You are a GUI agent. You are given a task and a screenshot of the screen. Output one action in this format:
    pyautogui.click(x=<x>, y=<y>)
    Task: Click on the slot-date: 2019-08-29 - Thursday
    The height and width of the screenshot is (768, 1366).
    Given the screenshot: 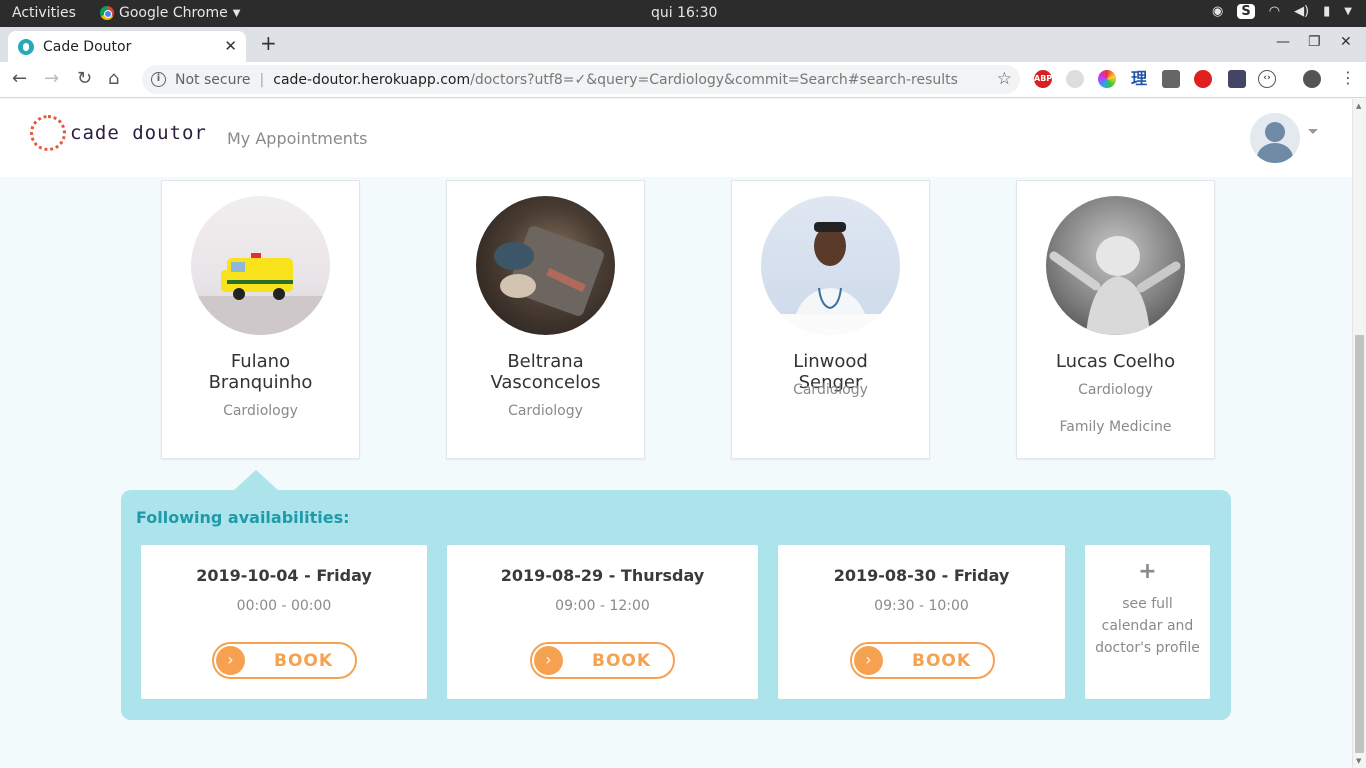 What is the action you would take?
    pyautogui.click(x=602, y=575)
    